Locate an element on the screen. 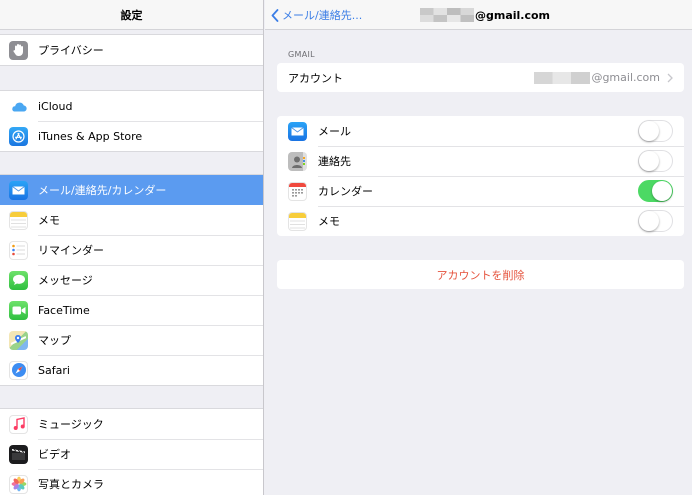 The image size is (692, 495). sidebar-item-label: iCloud is located at coordinates (55, 106).